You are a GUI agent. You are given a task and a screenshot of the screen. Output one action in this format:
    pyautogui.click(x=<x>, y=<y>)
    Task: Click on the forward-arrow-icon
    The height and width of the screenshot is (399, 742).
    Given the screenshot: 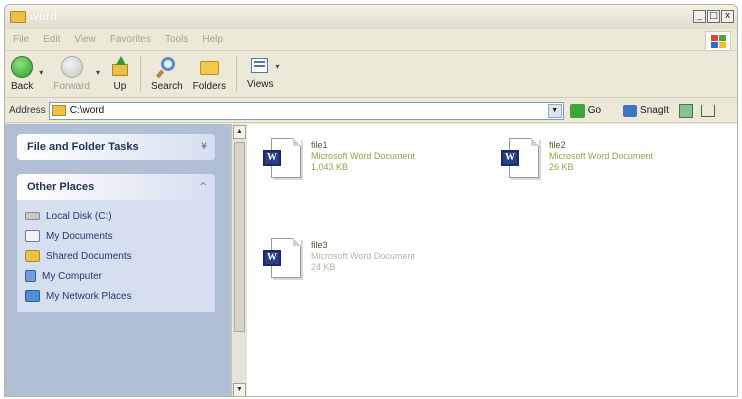 What is the action you would take?
    pyautogui.click(x=71, y=67)
    